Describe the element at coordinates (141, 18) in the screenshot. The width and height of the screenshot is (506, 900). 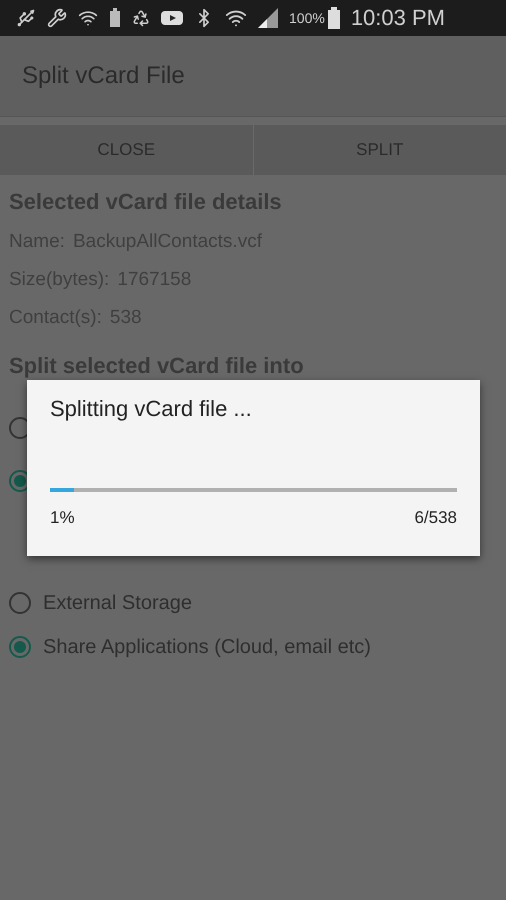
I see `recycle-icon` at that location.